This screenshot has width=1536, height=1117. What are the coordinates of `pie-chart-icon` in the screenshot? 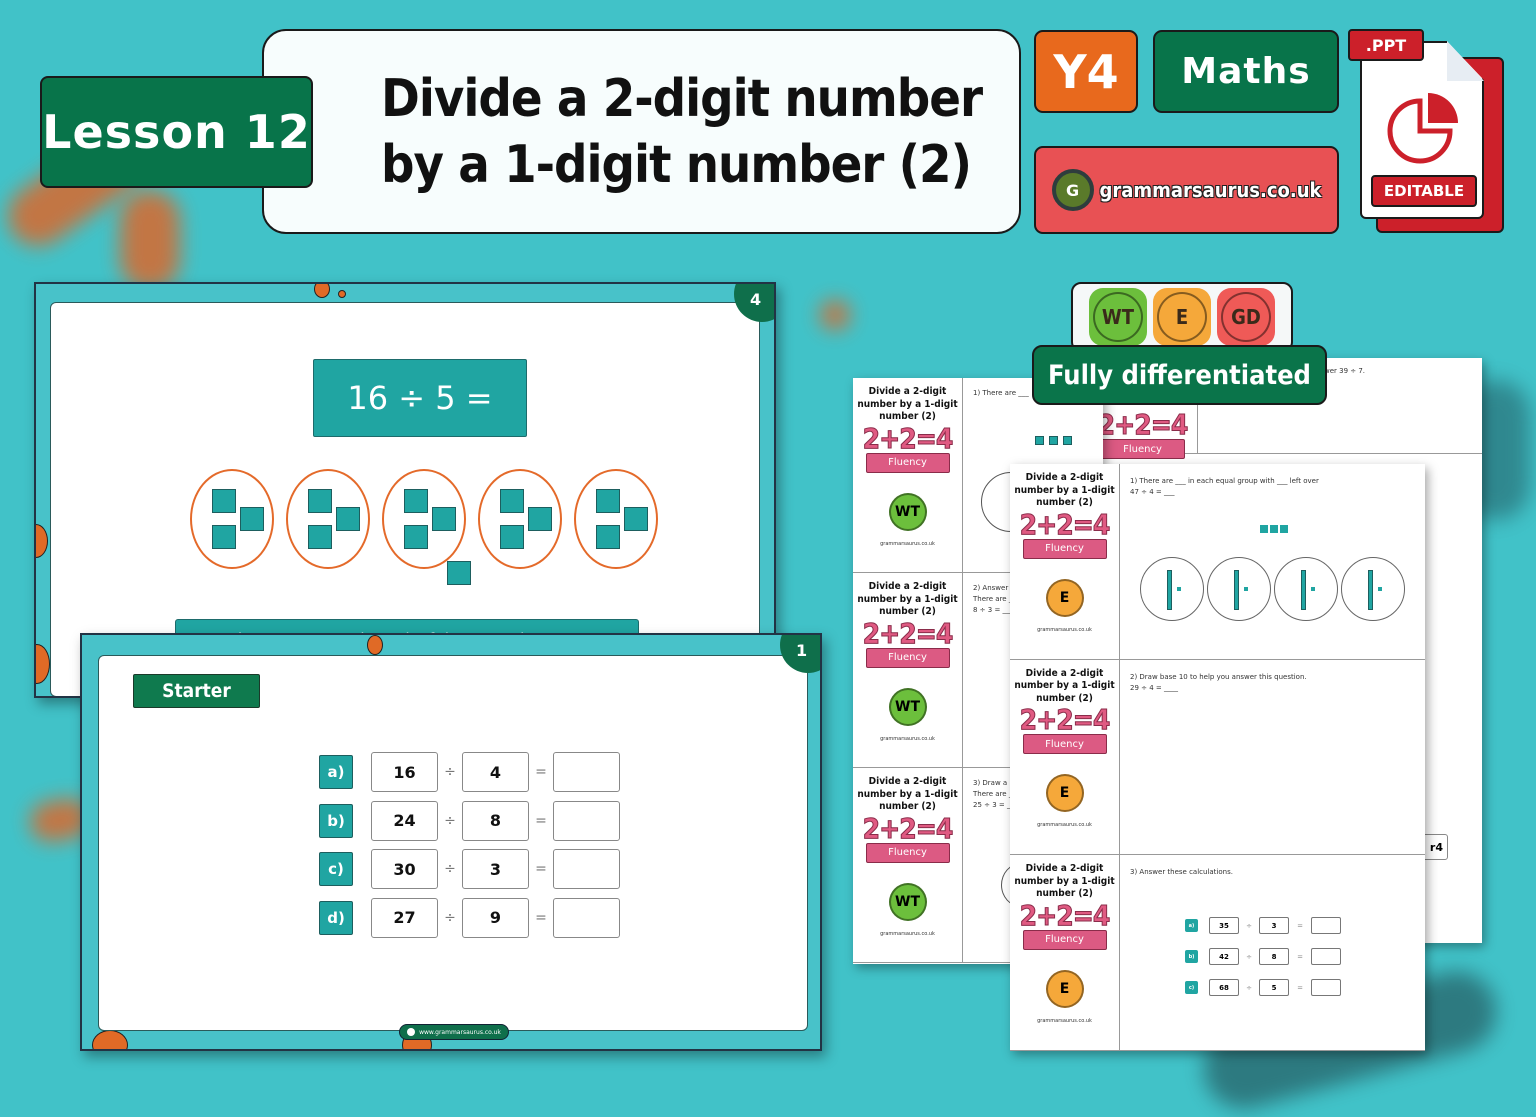 It's located at (1422, 128).